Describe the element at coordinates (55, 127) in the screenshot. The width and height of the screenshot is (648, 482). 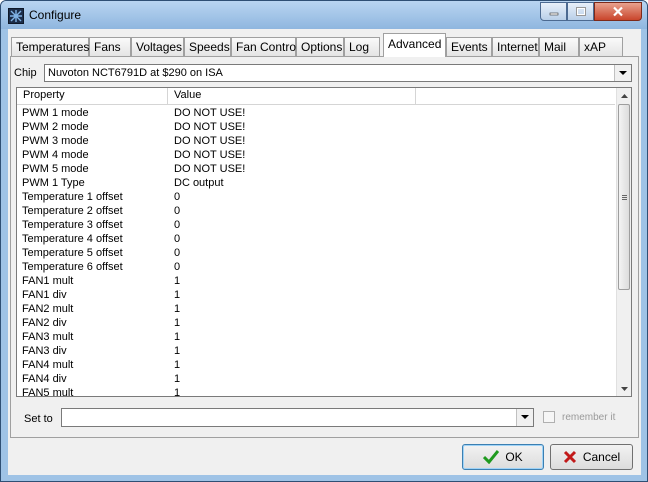
I see `property-cell: PWM 2 mode` at that location.